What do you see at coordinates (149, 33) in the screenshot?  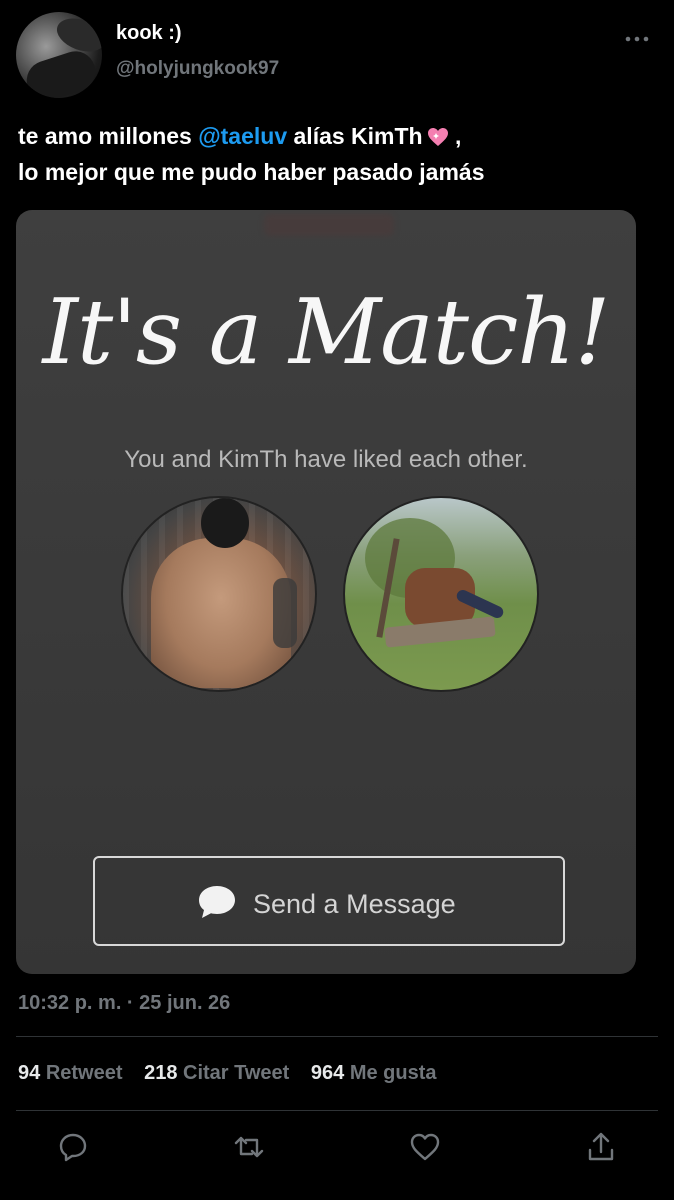 I see `display-name: kook :)` at bounding box center [149, 33].